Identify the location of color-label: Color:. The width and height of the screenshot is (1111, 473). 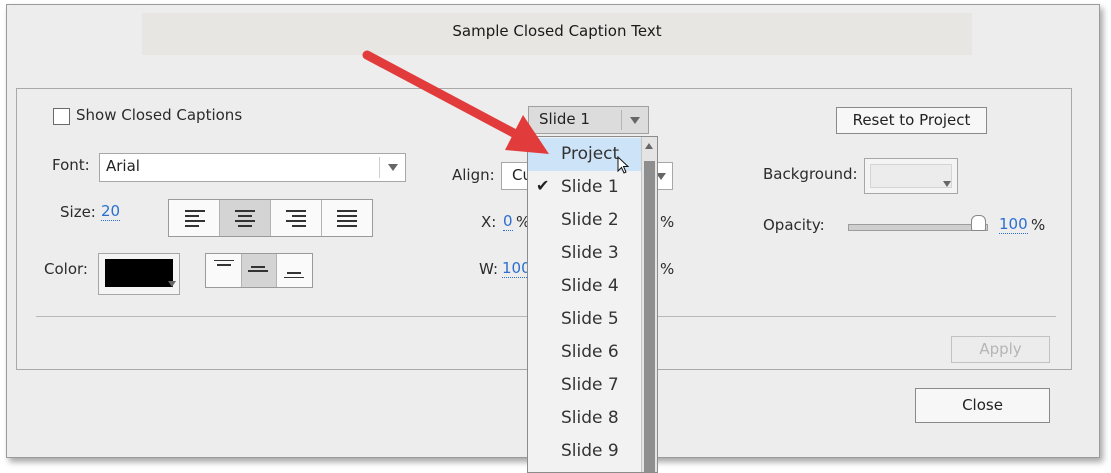
(66, 269).